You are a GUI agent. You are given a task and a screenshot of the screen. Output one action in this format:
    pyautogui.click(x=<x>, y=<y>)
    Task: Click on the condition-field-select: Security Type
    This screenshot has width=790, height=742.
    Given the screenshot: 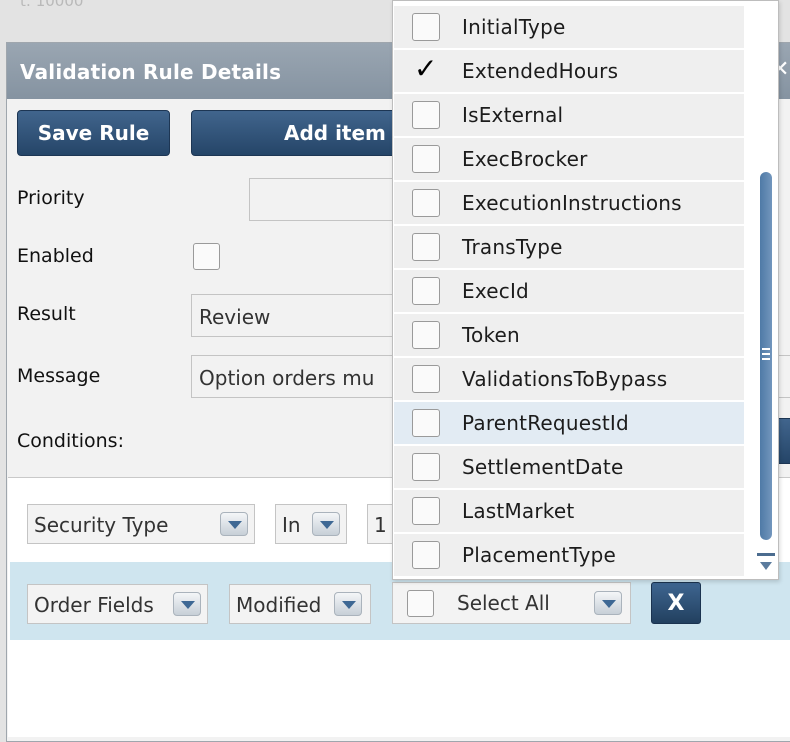 What is the action you would take?
    pyautogui.click(x=141, y=524)
    